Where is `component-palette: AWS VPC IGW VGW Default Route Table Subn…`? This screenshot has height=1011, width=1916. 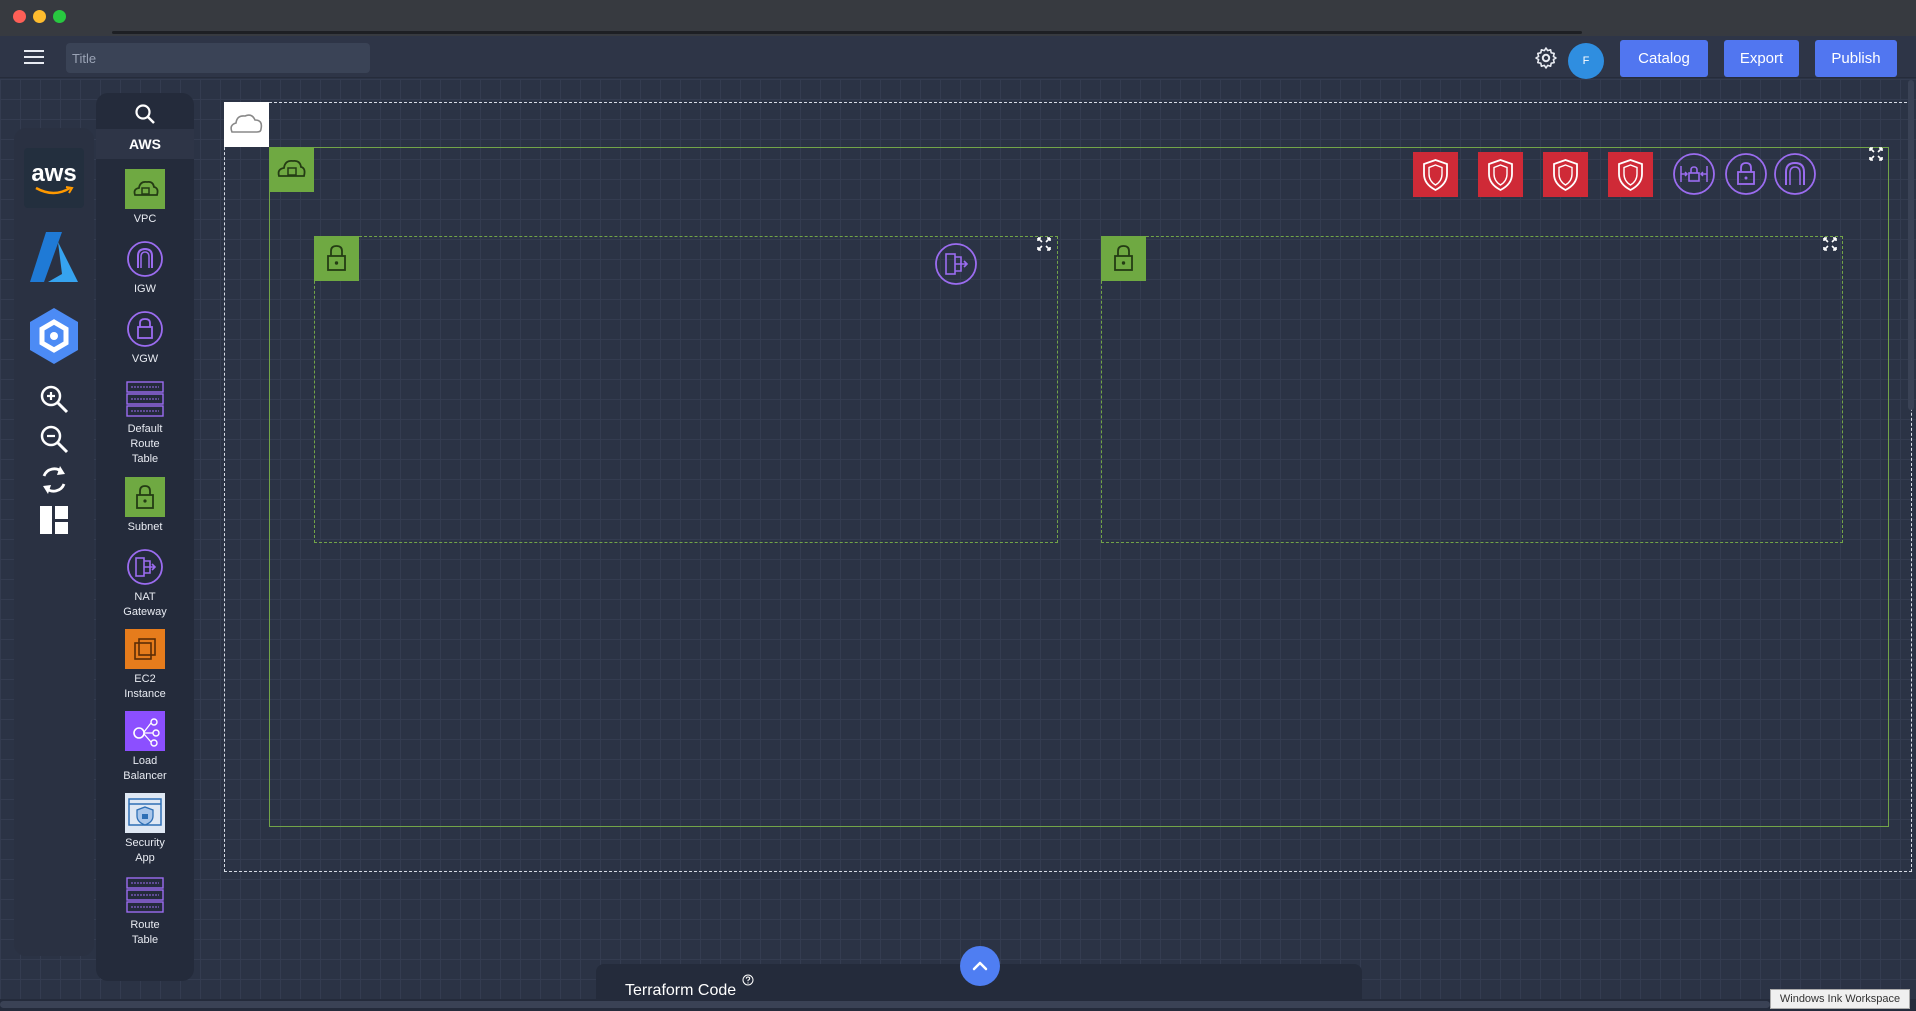
component-palette: AWS VPC IGW VGW Default Route Table Subn… is located at coordinates (145, 537).